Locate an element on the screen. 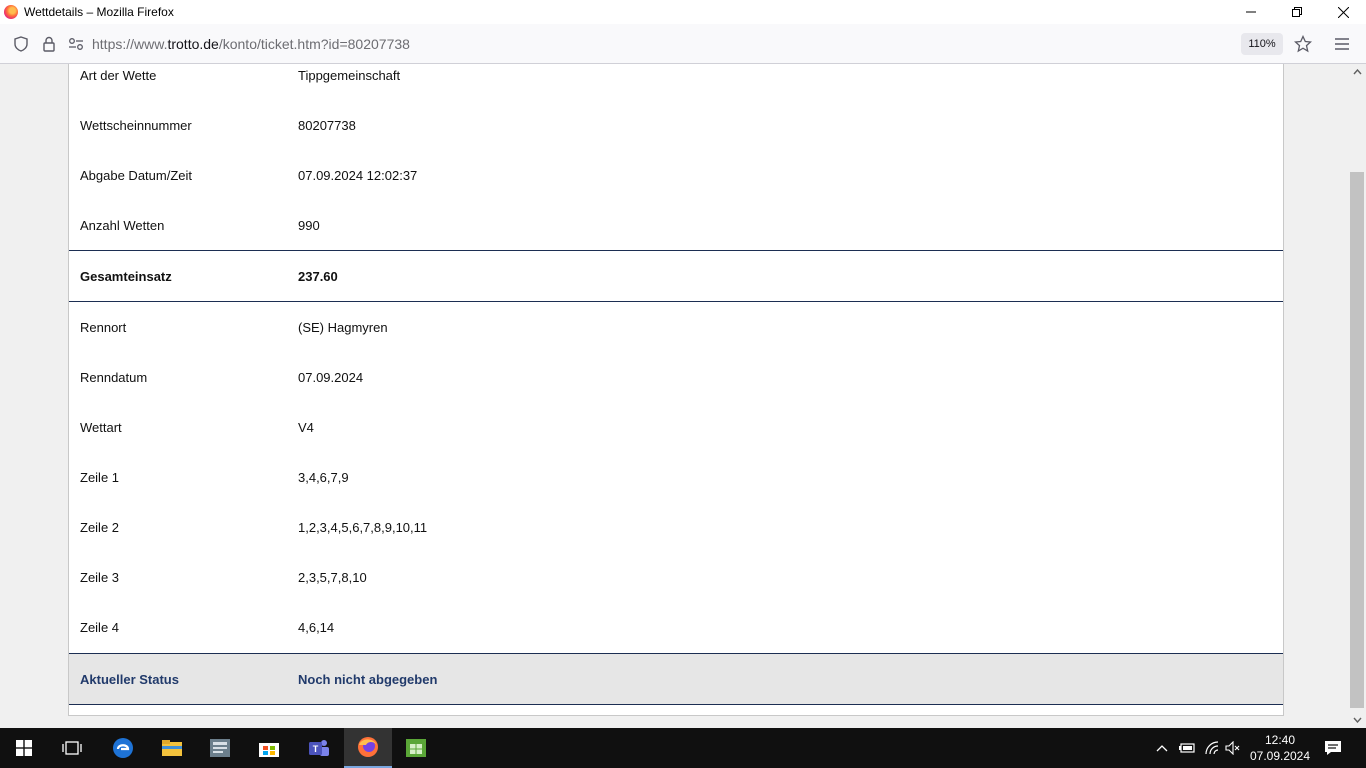 This screenshot has height=768, width=1366. page-permissions-icon is located at coordinates (76, 44).